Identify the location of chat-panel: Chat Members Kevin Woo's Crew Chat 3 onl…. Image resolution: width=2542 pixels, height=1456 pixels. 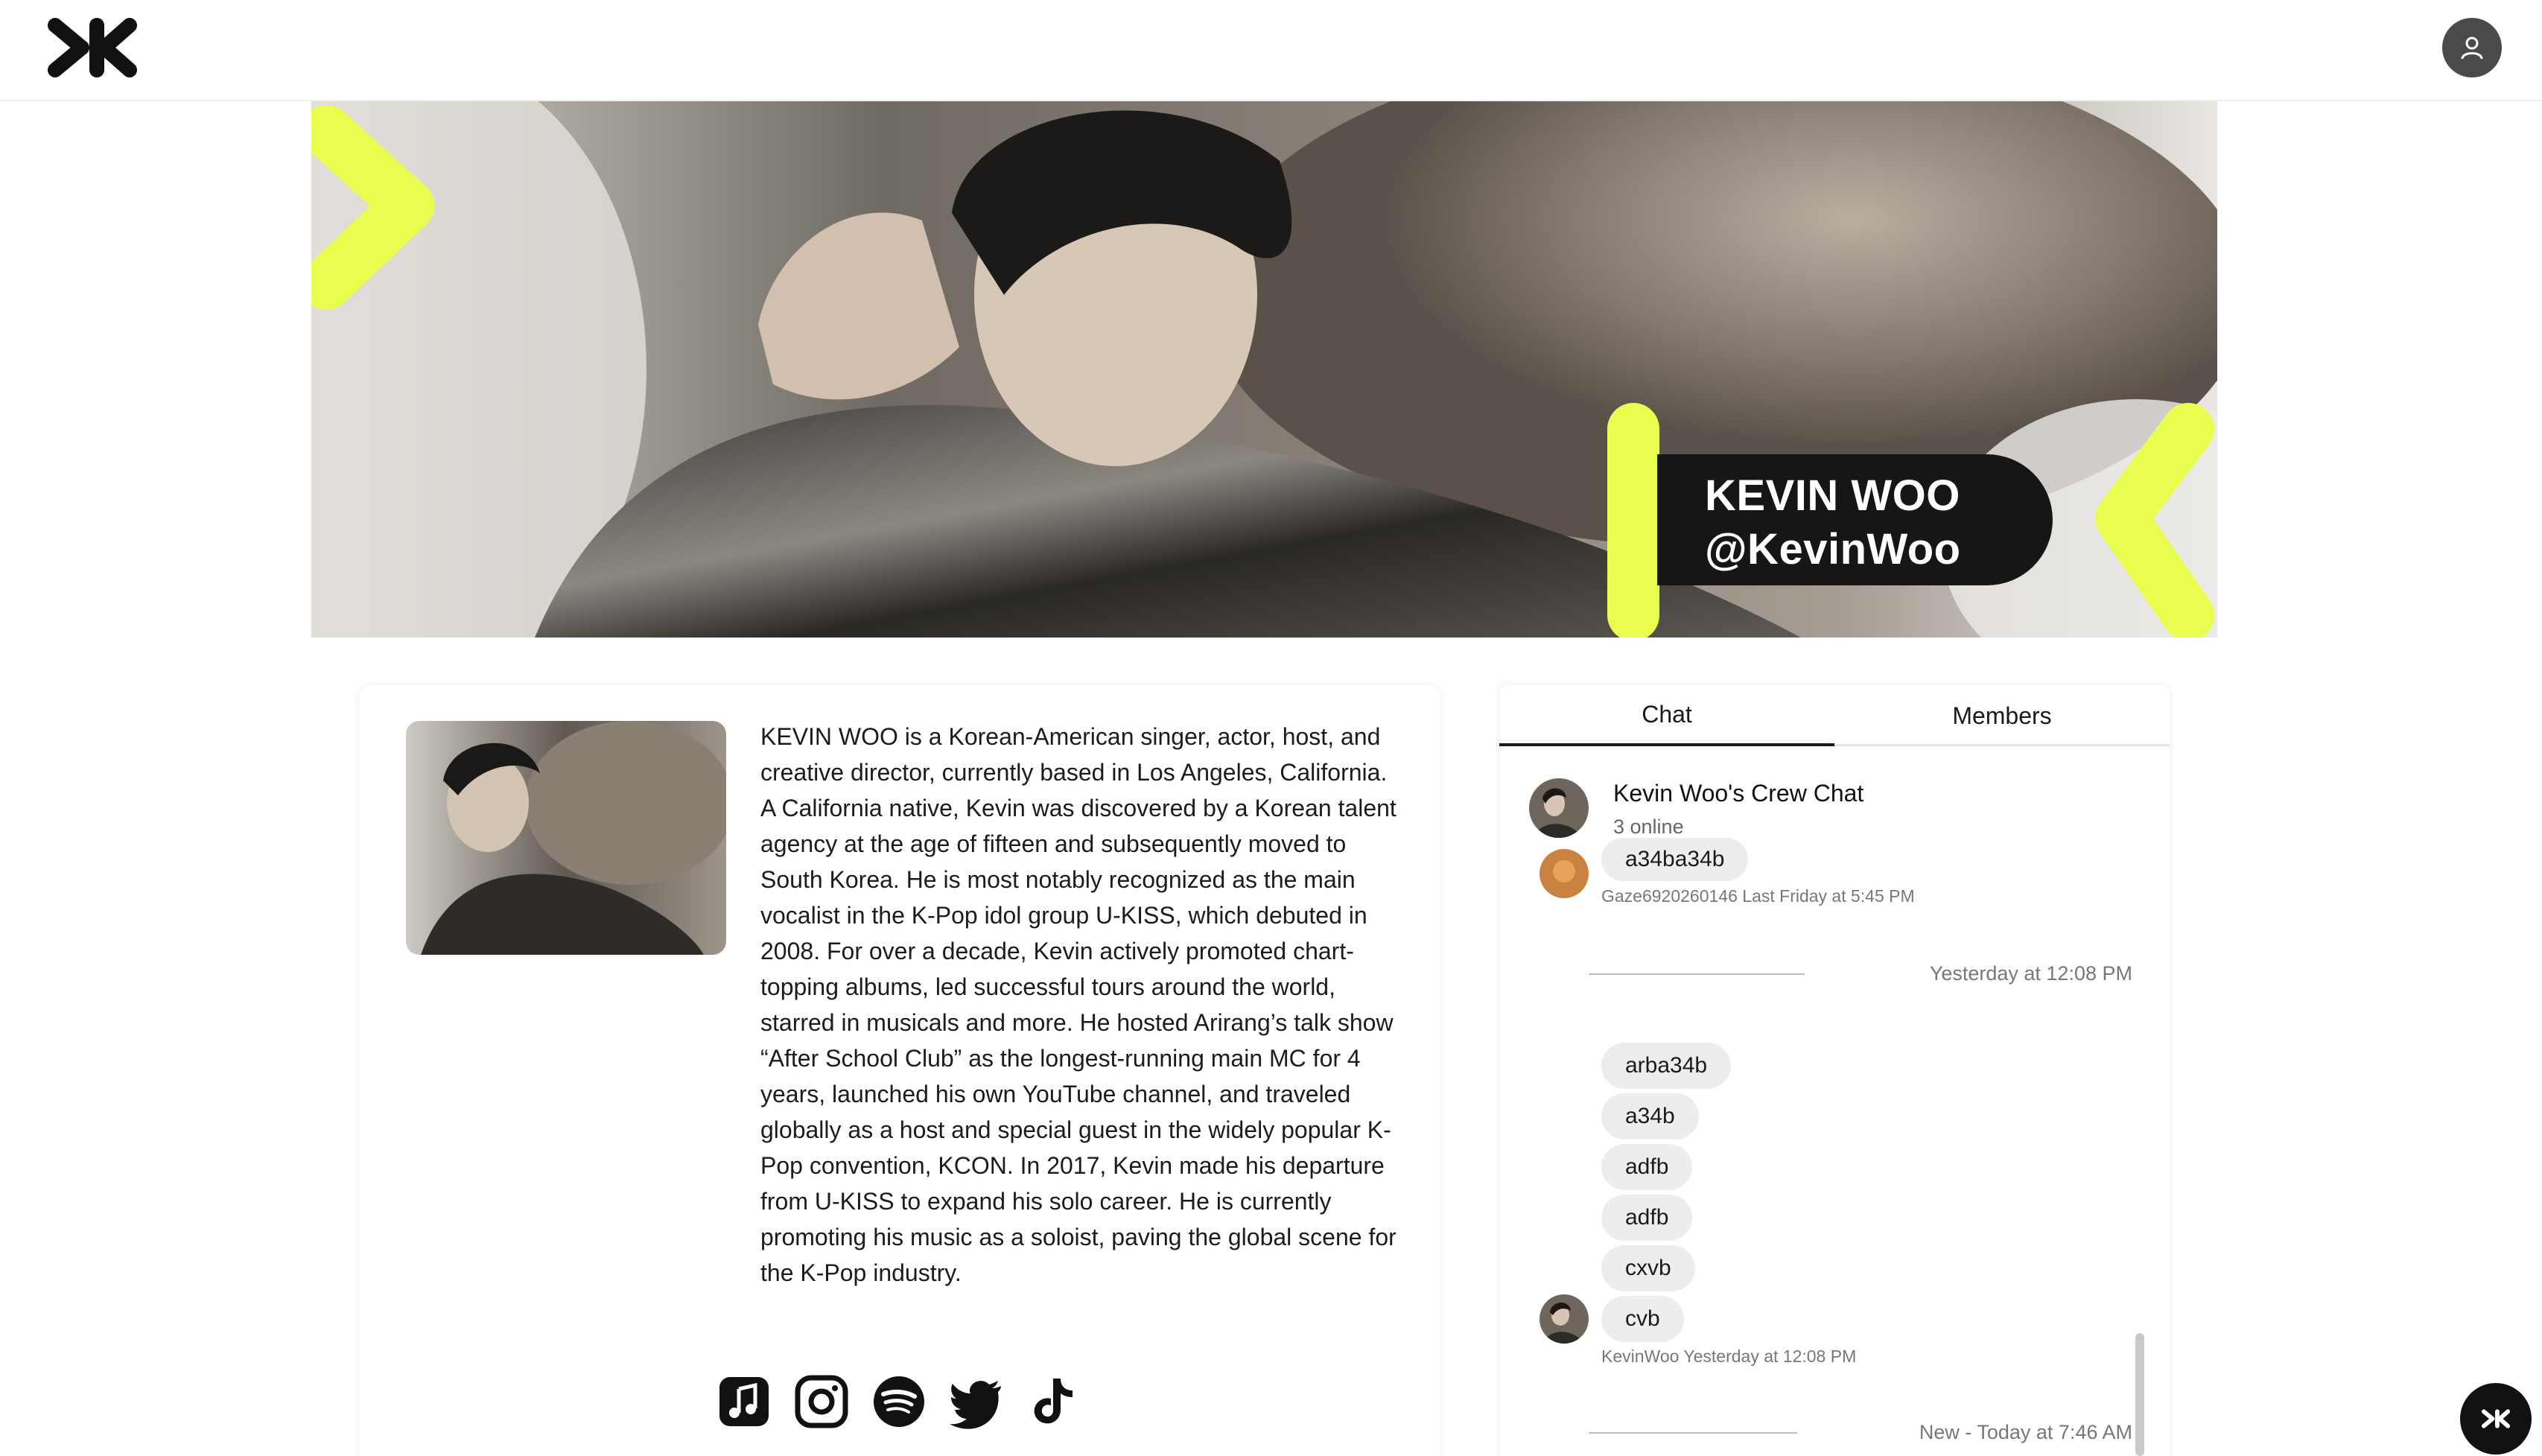
(1834, 1070).